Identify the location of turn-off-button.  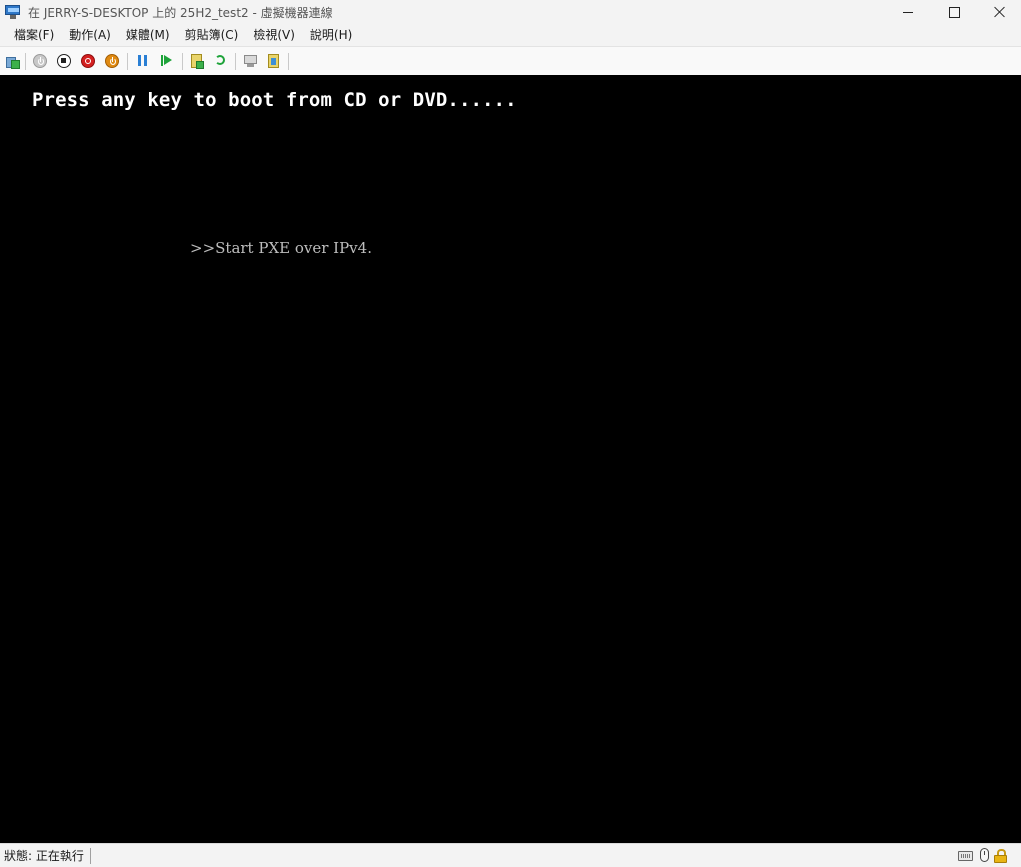
(64, 61).